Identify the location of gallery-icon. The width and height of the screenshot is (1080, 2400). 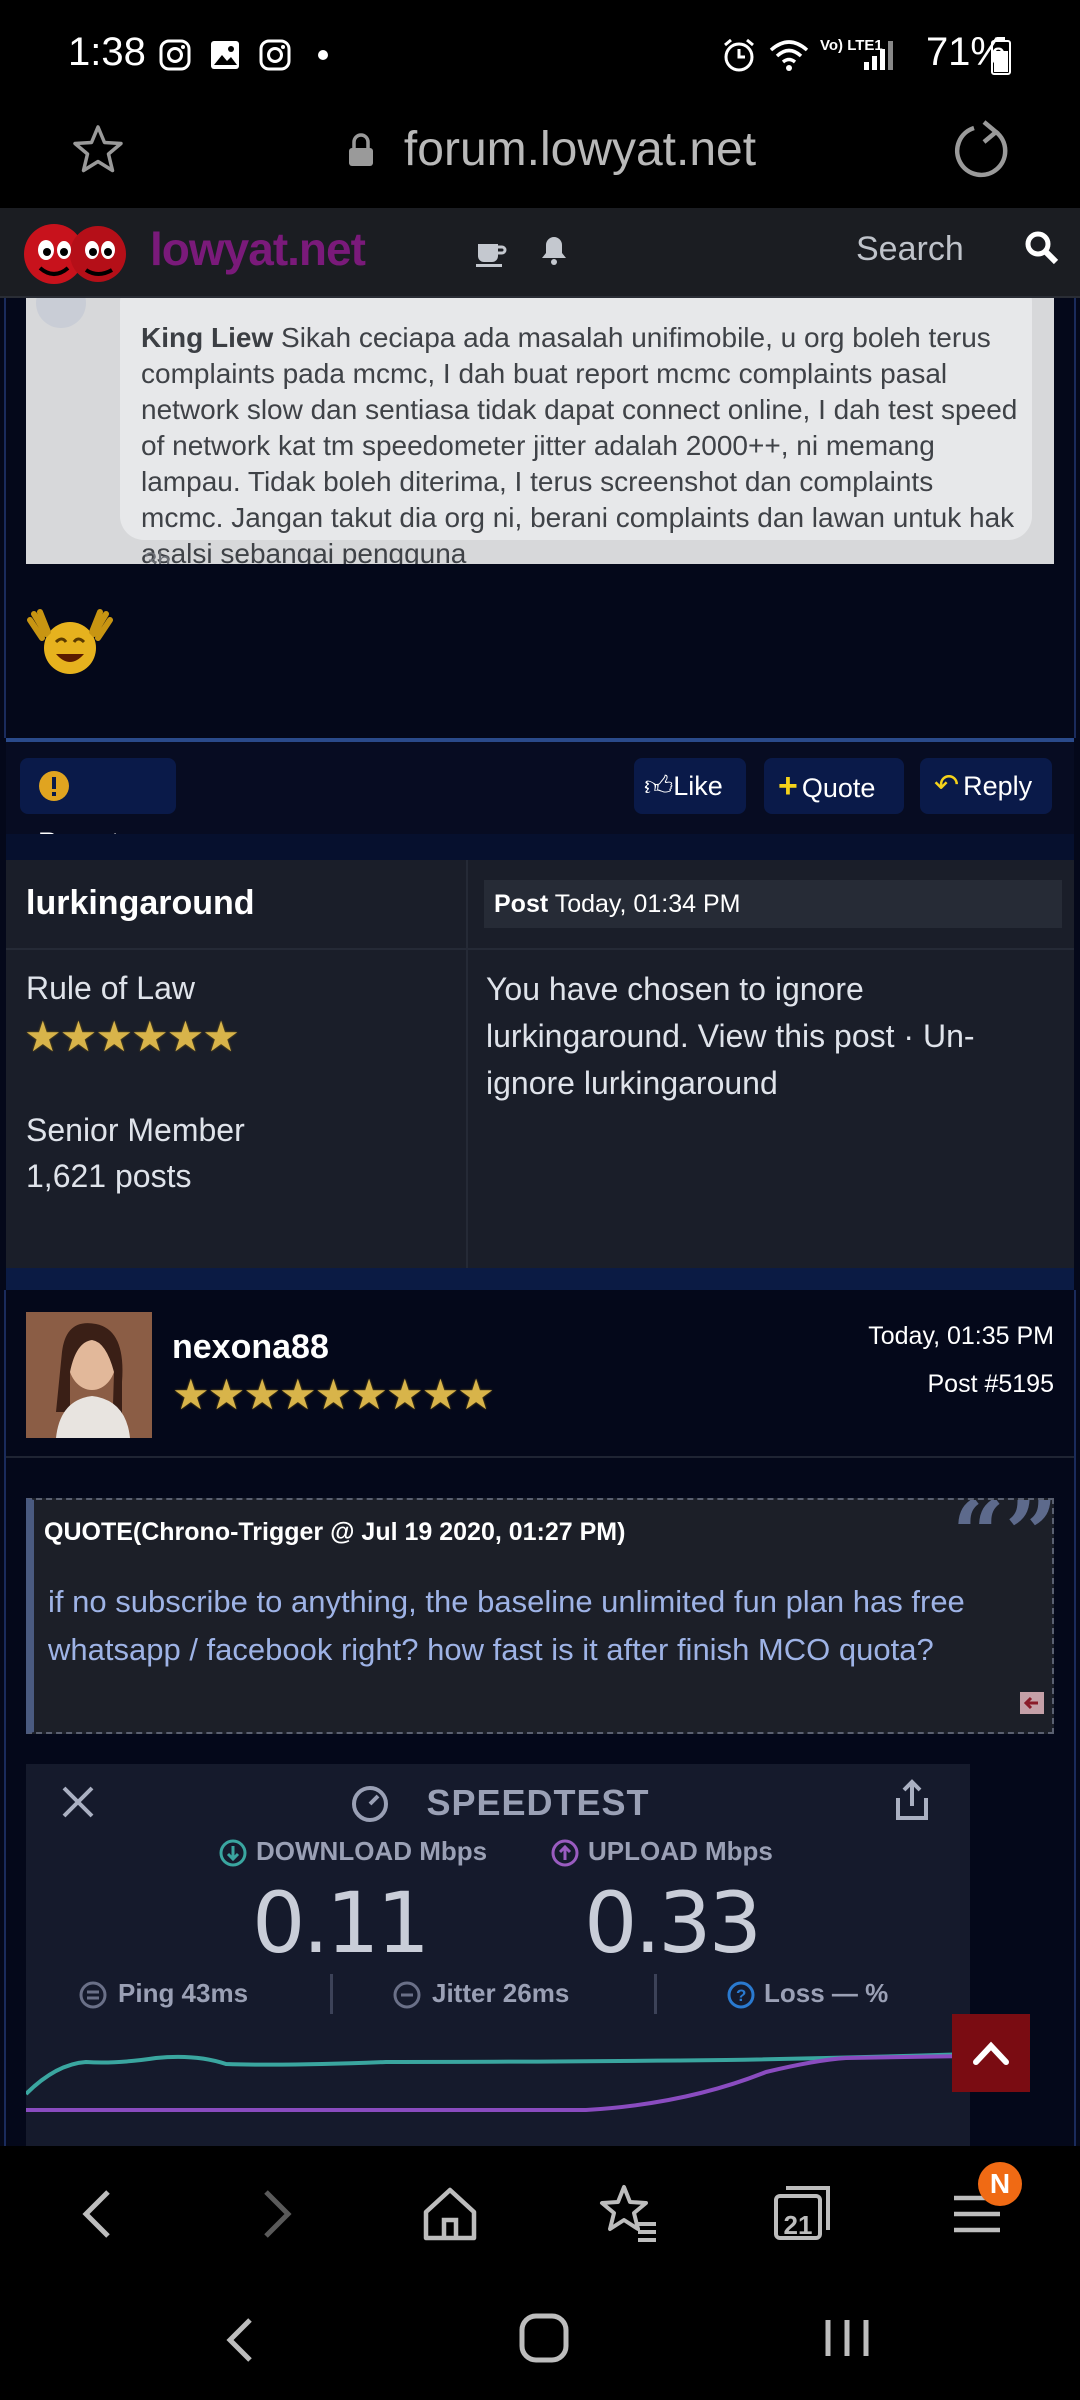
(225, 55).